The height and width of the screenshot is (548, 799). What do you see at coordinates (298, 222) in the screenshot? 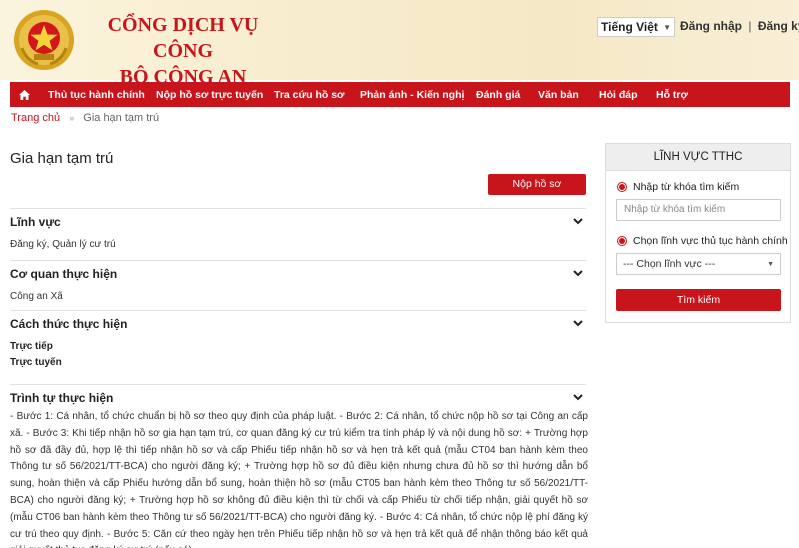
I see `section-header: Lĩnh vực` at bounding box center [298, 222].